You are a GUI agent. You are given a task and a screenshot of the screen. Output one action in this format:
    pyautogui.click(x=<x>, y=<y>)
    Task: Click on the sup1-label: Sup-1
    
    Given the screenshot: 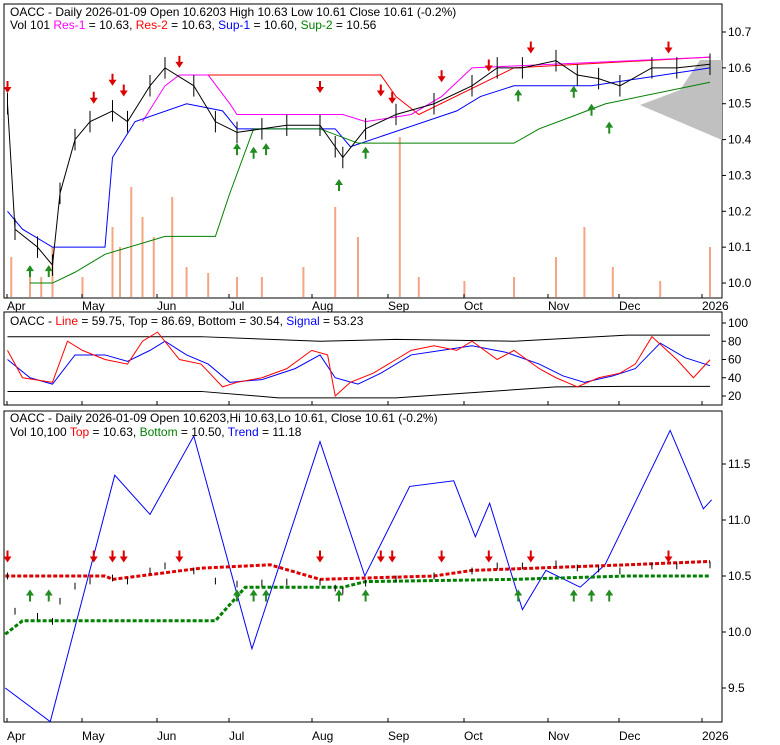 What is the action you would take?
    pyautogui.click(x=234, y=25)
    